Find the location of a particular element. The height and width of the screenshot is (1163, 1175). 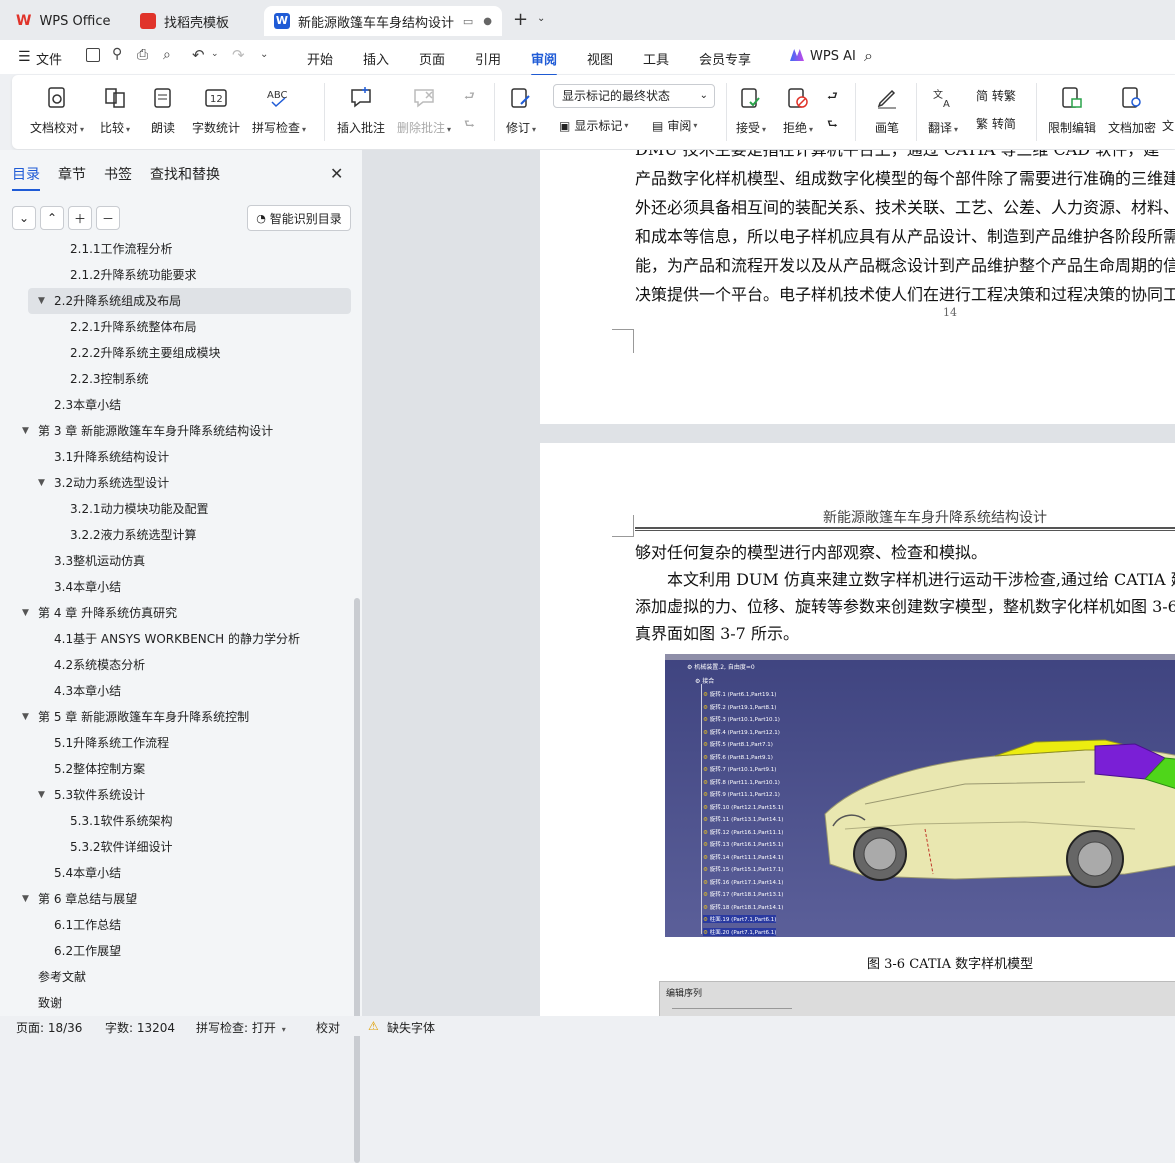

tab-bookmarks: 书签 is located at coordinates (118, 177).